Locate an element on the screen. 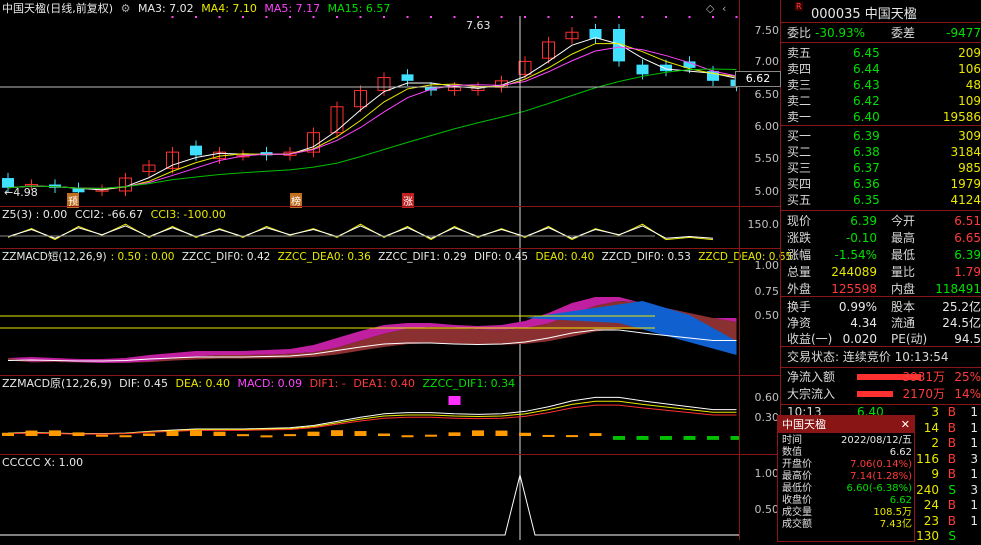 The width and height of the screenshot is (981, 545). macd-short-name: ZZMACD短(12,26,9) is located at coordinates (54, 257).